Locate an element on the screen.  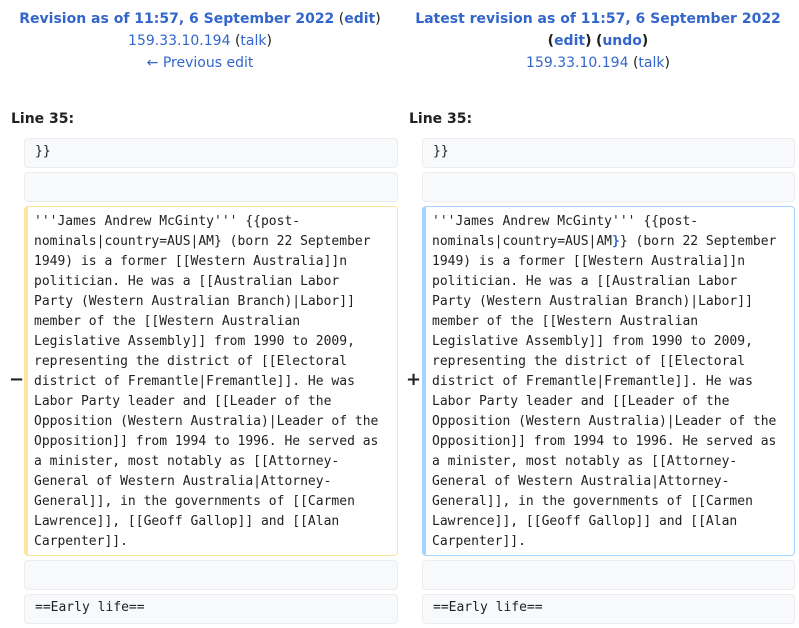
old-user-link: 159.33.10.194 is located at coordinates (179, 41).